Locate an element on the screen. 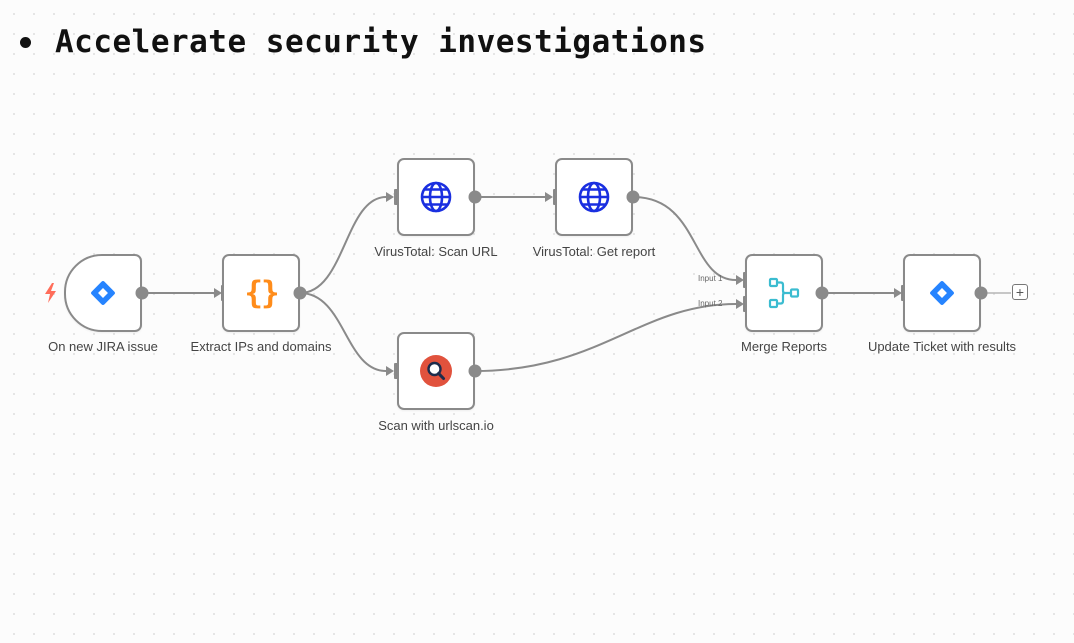 The height and width of the screenshot is (643, 1074). connection-vtreport-merge is located at coordinates (684, 238).